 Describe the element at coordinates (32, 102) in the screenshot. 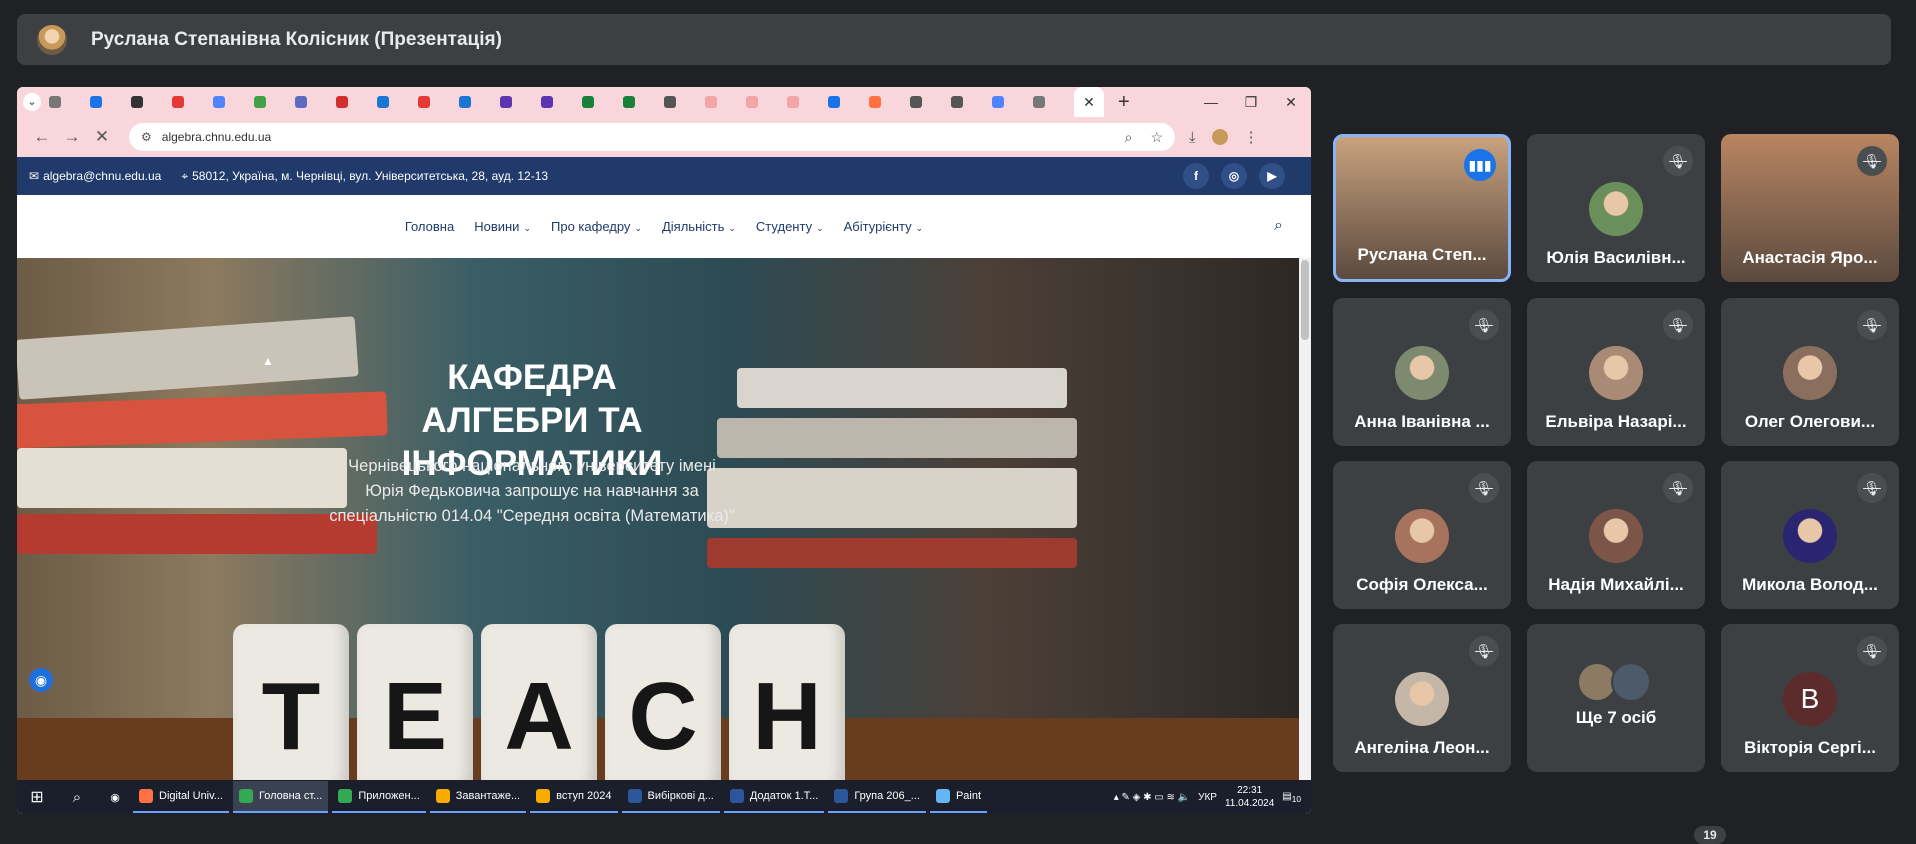

I see `tab-search-icon: ⌄` at that location.